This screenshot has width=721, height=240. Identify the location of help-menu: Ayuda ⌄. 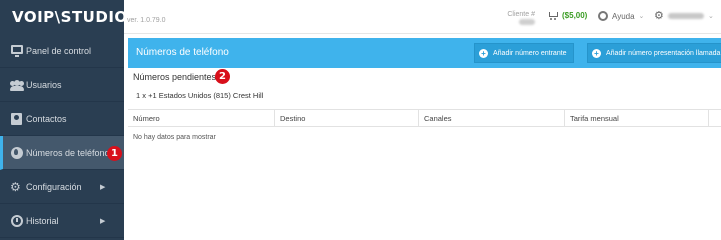
(621, 16).